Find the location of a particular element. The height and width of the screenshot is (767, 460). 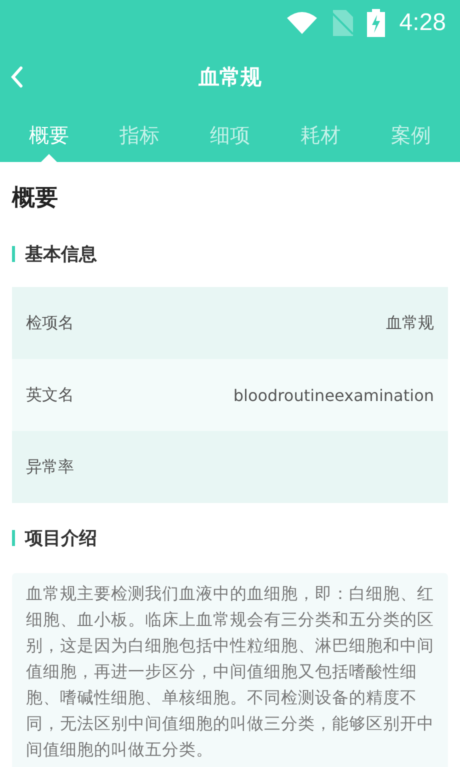

tab: 概要 is located at coordinates (49, 135).